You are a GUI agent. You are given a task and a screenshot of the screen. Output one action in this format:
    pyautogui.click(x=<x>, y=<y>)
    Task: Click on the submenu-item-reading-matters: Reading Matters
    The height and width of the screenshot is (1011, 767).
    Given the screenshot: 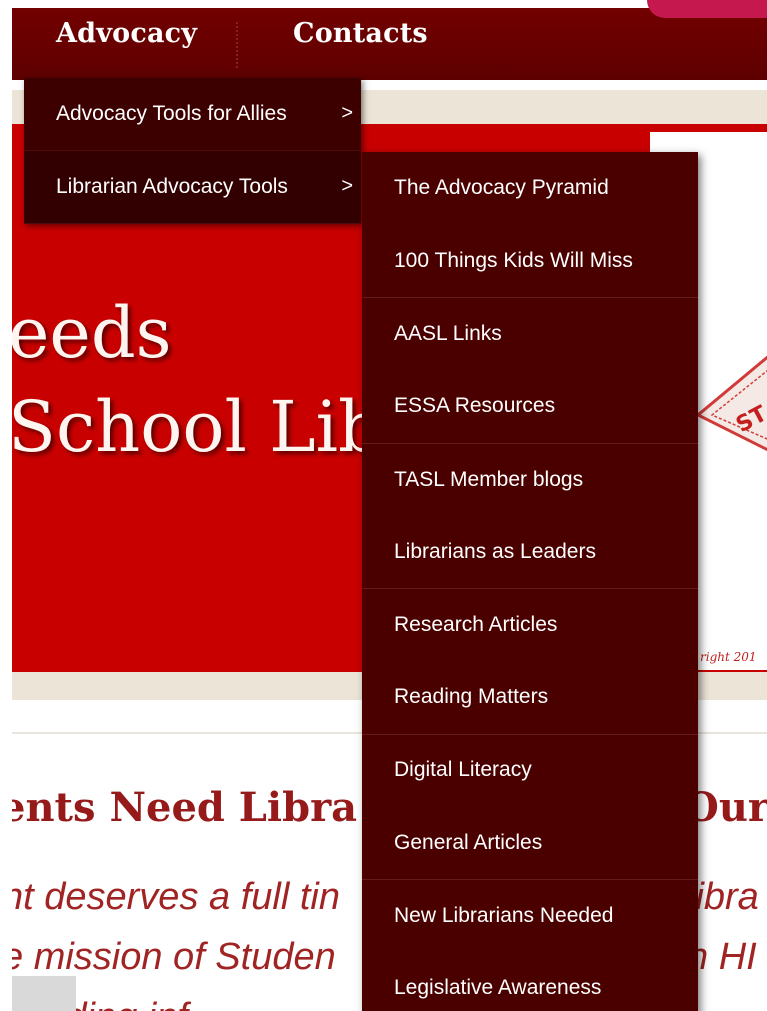 What is the action you would take?
    pyautogui.click(x=530, y=697)
    